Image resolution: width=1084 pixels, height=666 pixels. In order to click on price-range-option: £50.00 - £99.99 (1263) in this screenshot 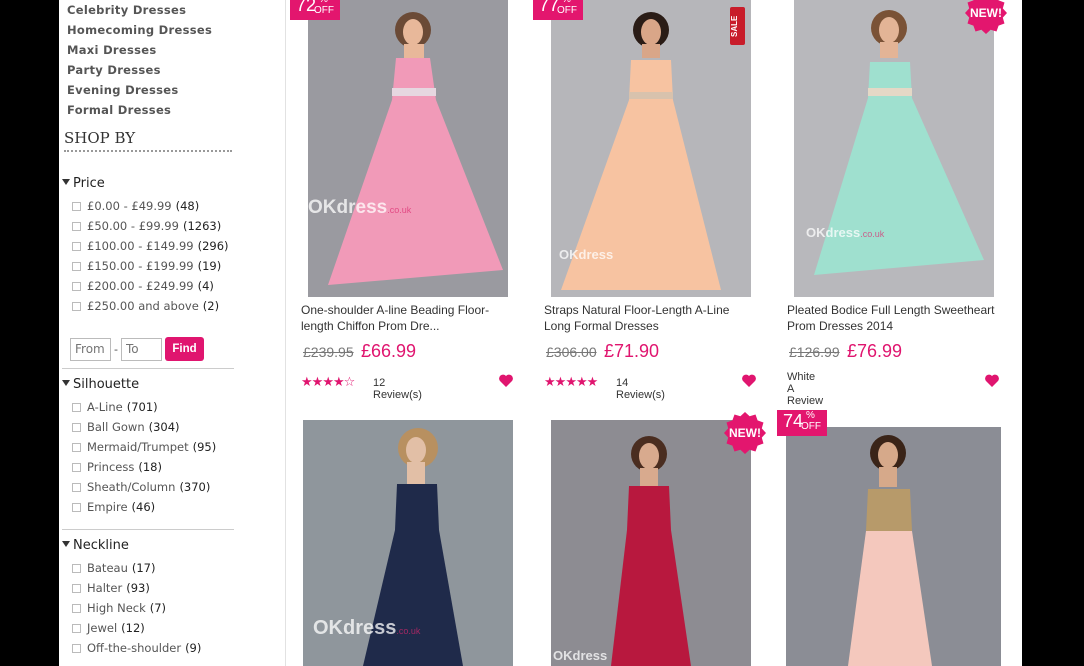, I will do `click(150, 226)`.